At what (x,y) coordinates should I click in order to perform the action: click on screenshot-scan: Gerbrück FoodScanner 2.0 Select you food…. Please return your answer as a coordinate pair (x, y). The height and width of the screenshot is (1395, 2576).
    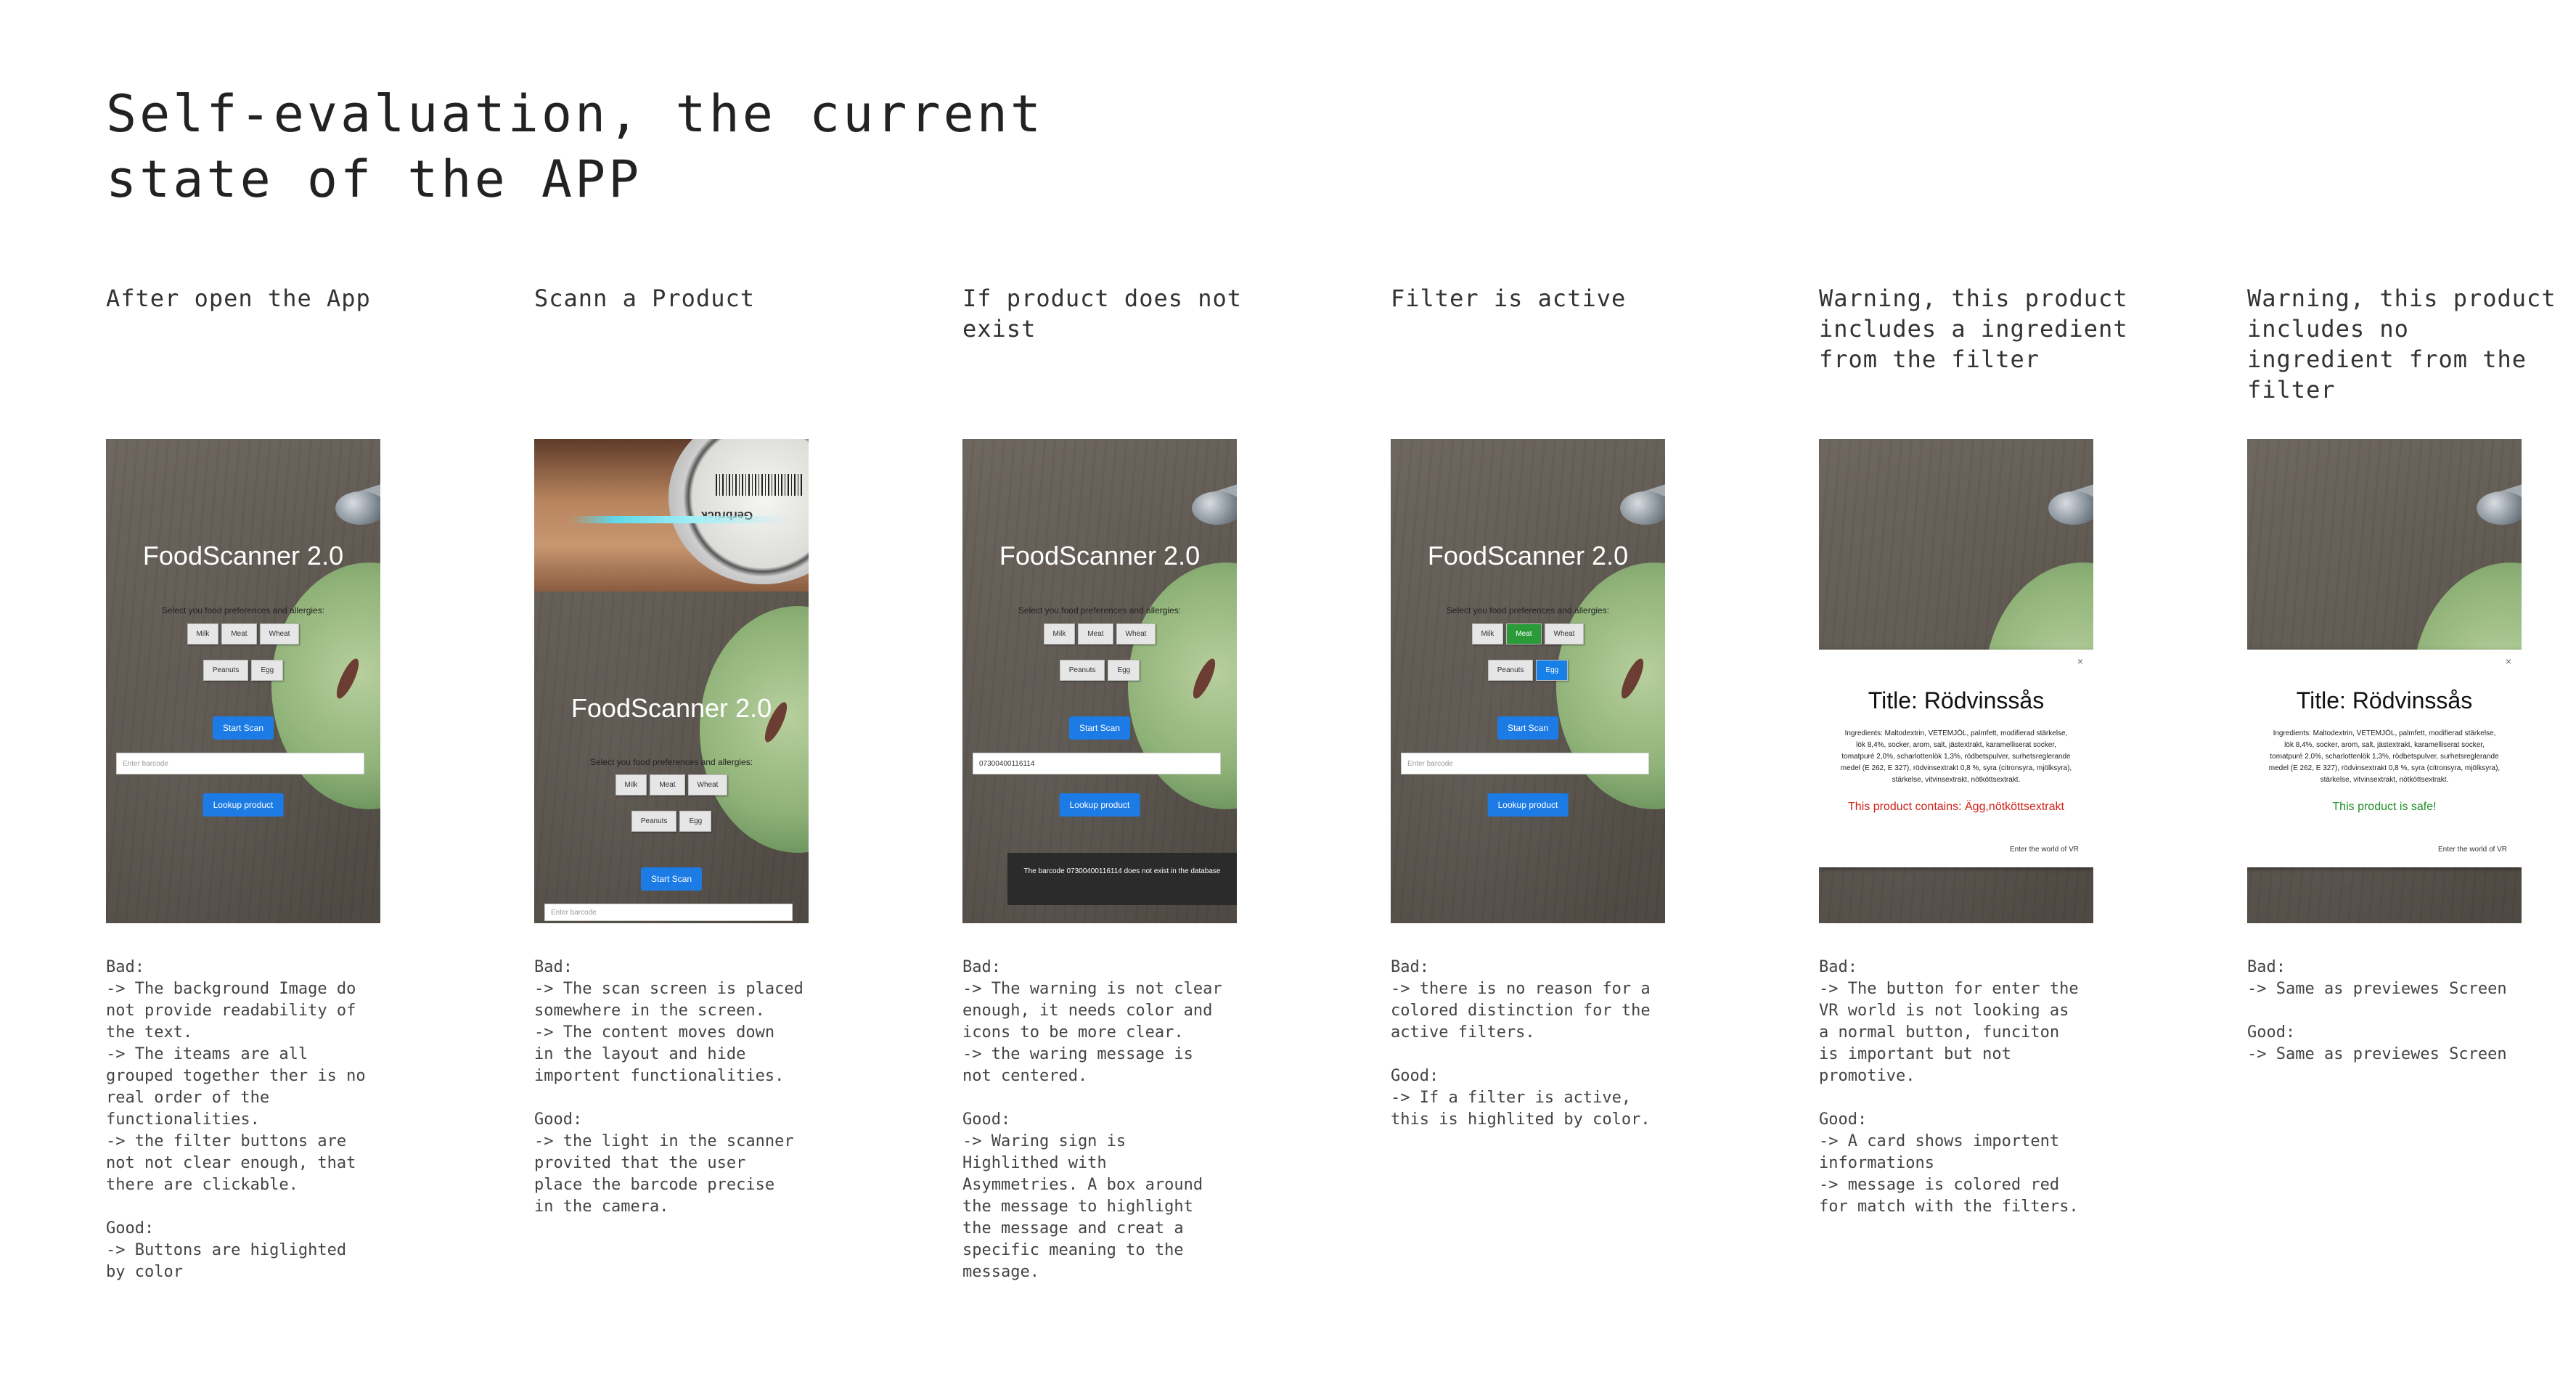
    Looking at the image, I should click on (672, 681).